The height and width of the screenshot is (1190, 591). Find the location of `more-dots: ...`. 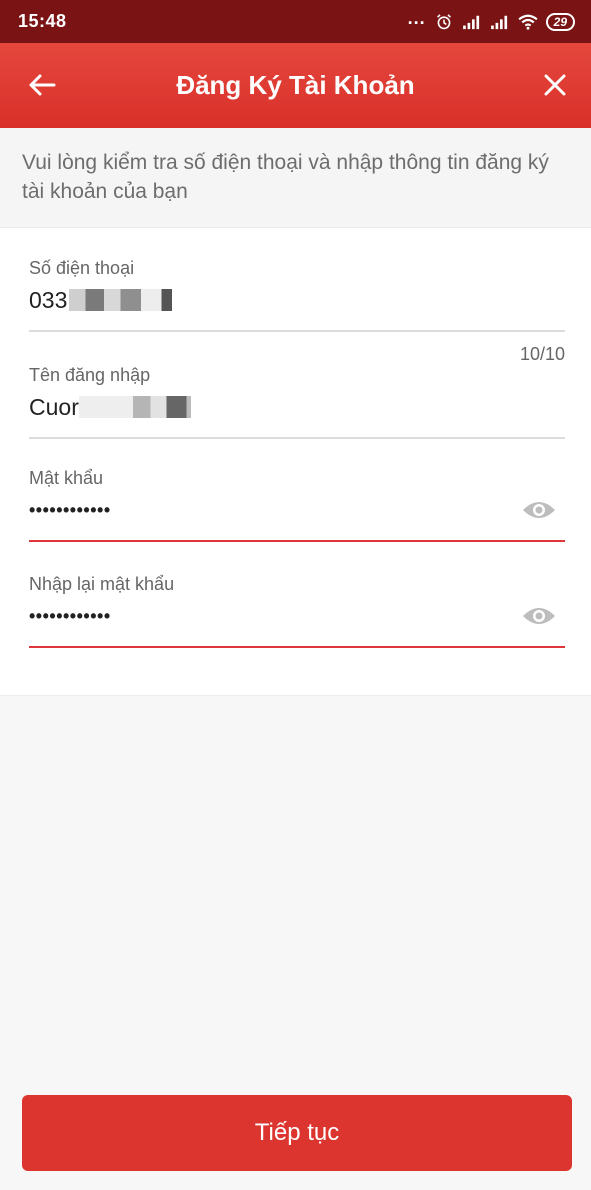

more-dots: ... is located at coordinates (416, 18).